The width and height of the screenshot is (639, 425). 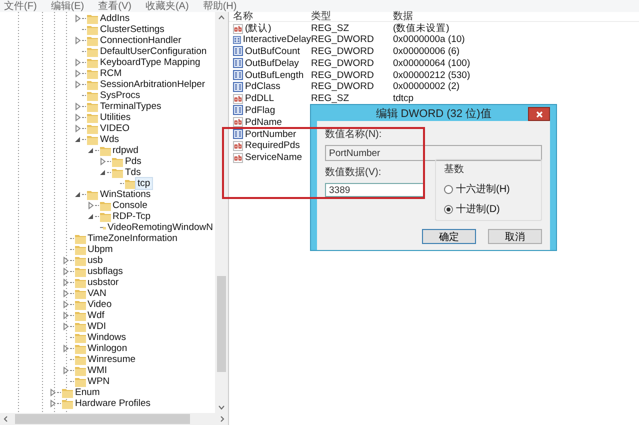 I want to click on value-name-field: PortNumber, so click(x=433, y=153).